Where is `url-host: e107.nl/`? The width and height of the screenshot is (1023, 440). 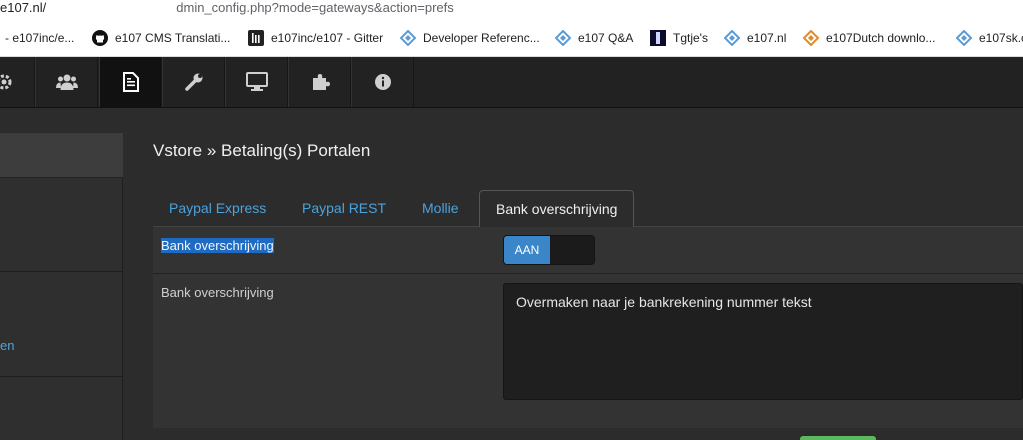
url-host: e107.nl/ is located at coordinates (23, 7).